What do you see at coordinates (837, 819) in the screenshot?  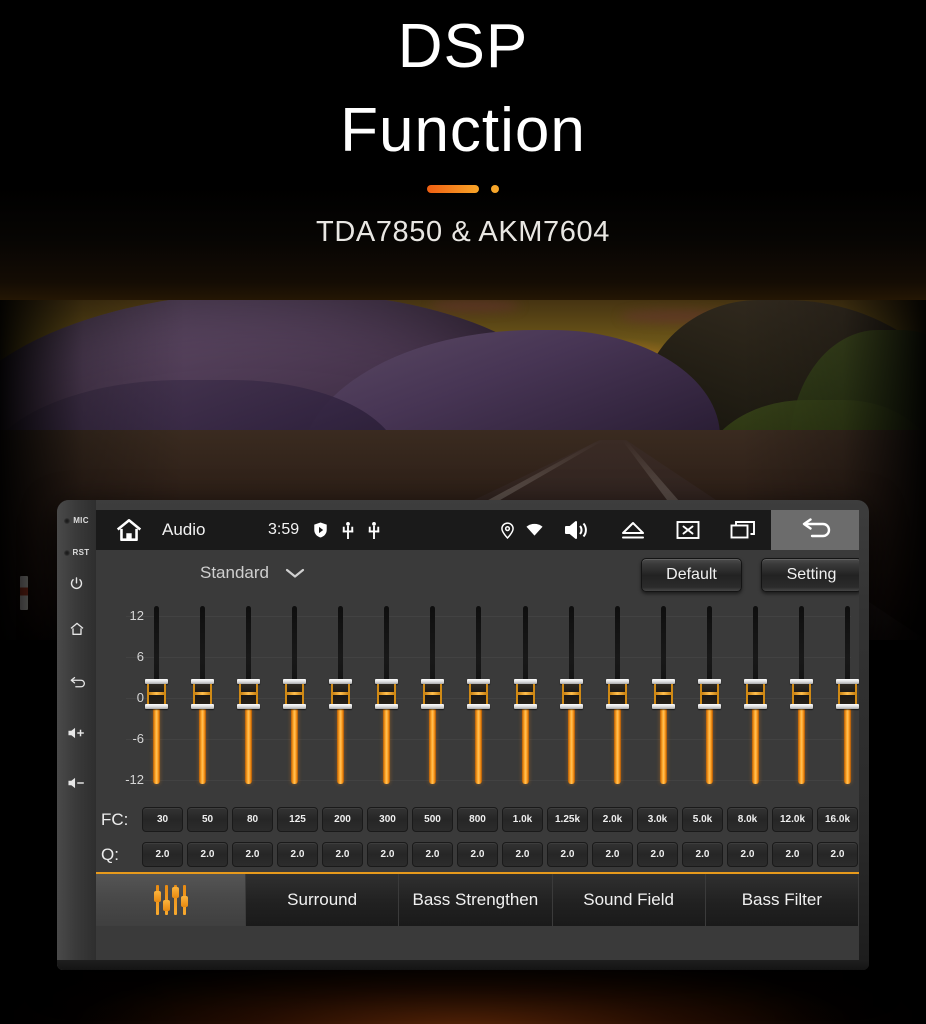 I see `fc-chip: 16.0k` at bounding box center [837, 819].